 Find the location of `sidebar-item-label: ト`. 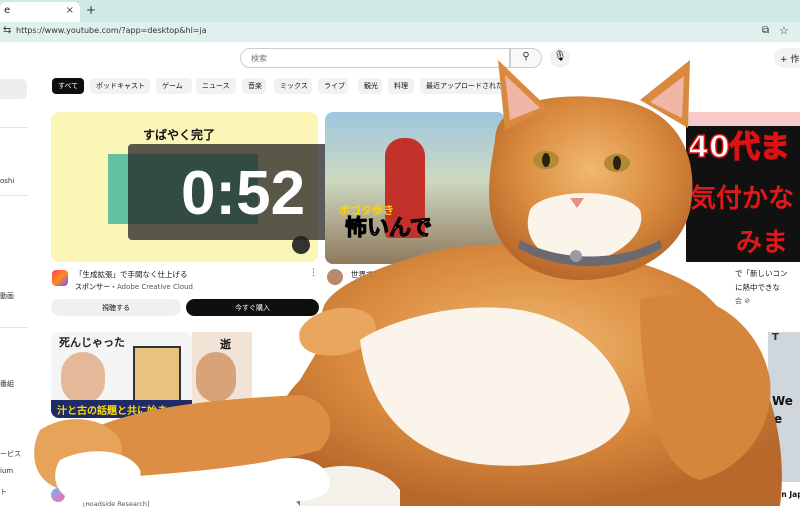

sidebar-item-label: ト is located at coordinates (3, 492).